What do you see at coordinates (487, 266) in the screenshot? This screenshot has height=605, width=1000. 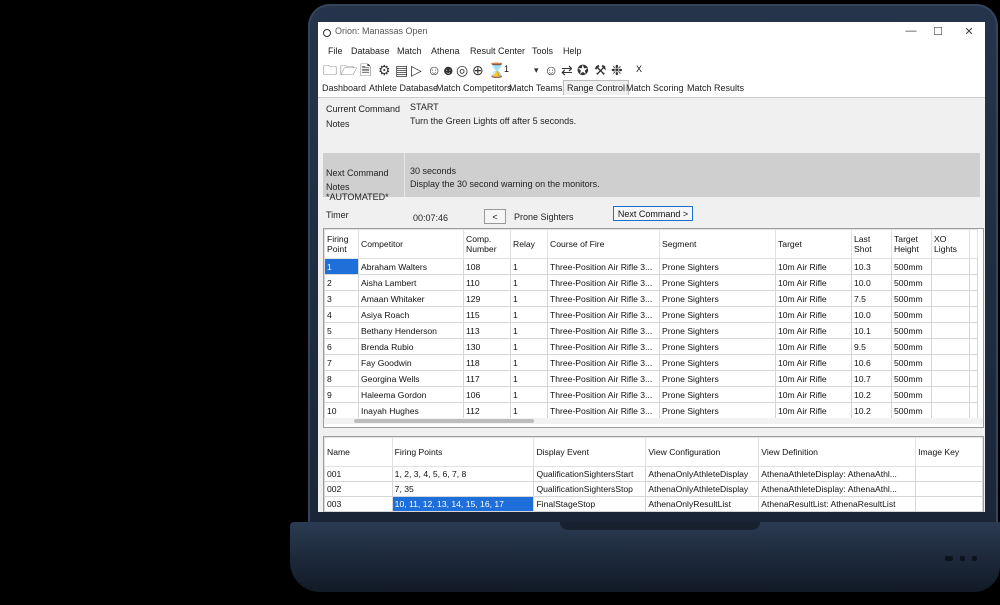 I see `cell-comp-number: 108` at bounding box center [487, 266].